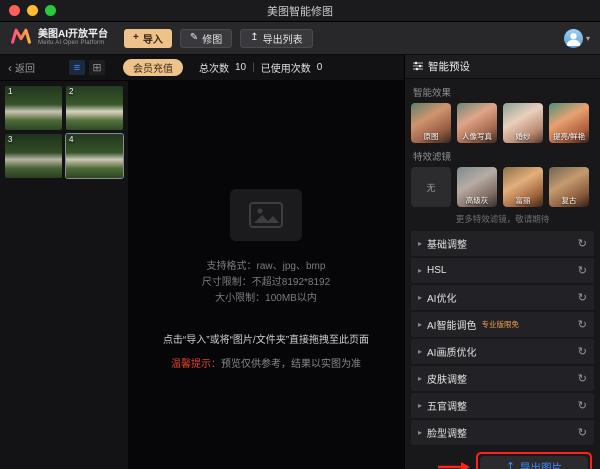  Describe the element at coordinates (10, 139) in the screenshot. I see `thumbnail-index: 3` at that location.